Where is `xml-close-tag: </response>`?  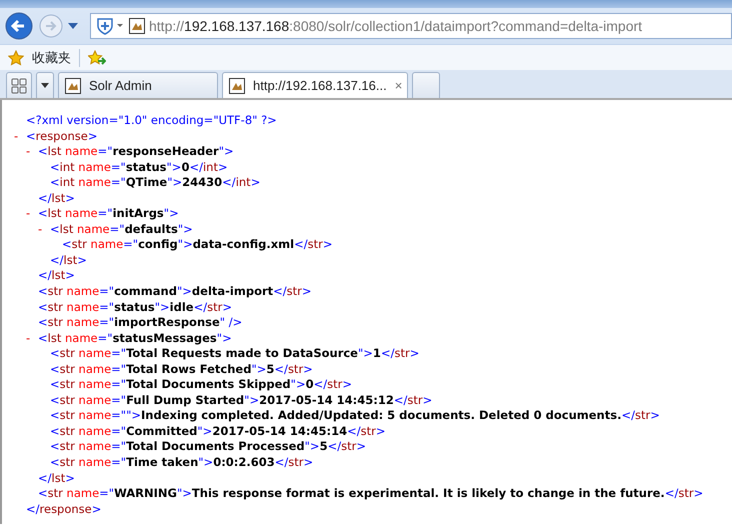
xml-close-tag: </response> is located at coordinates (64, 509).